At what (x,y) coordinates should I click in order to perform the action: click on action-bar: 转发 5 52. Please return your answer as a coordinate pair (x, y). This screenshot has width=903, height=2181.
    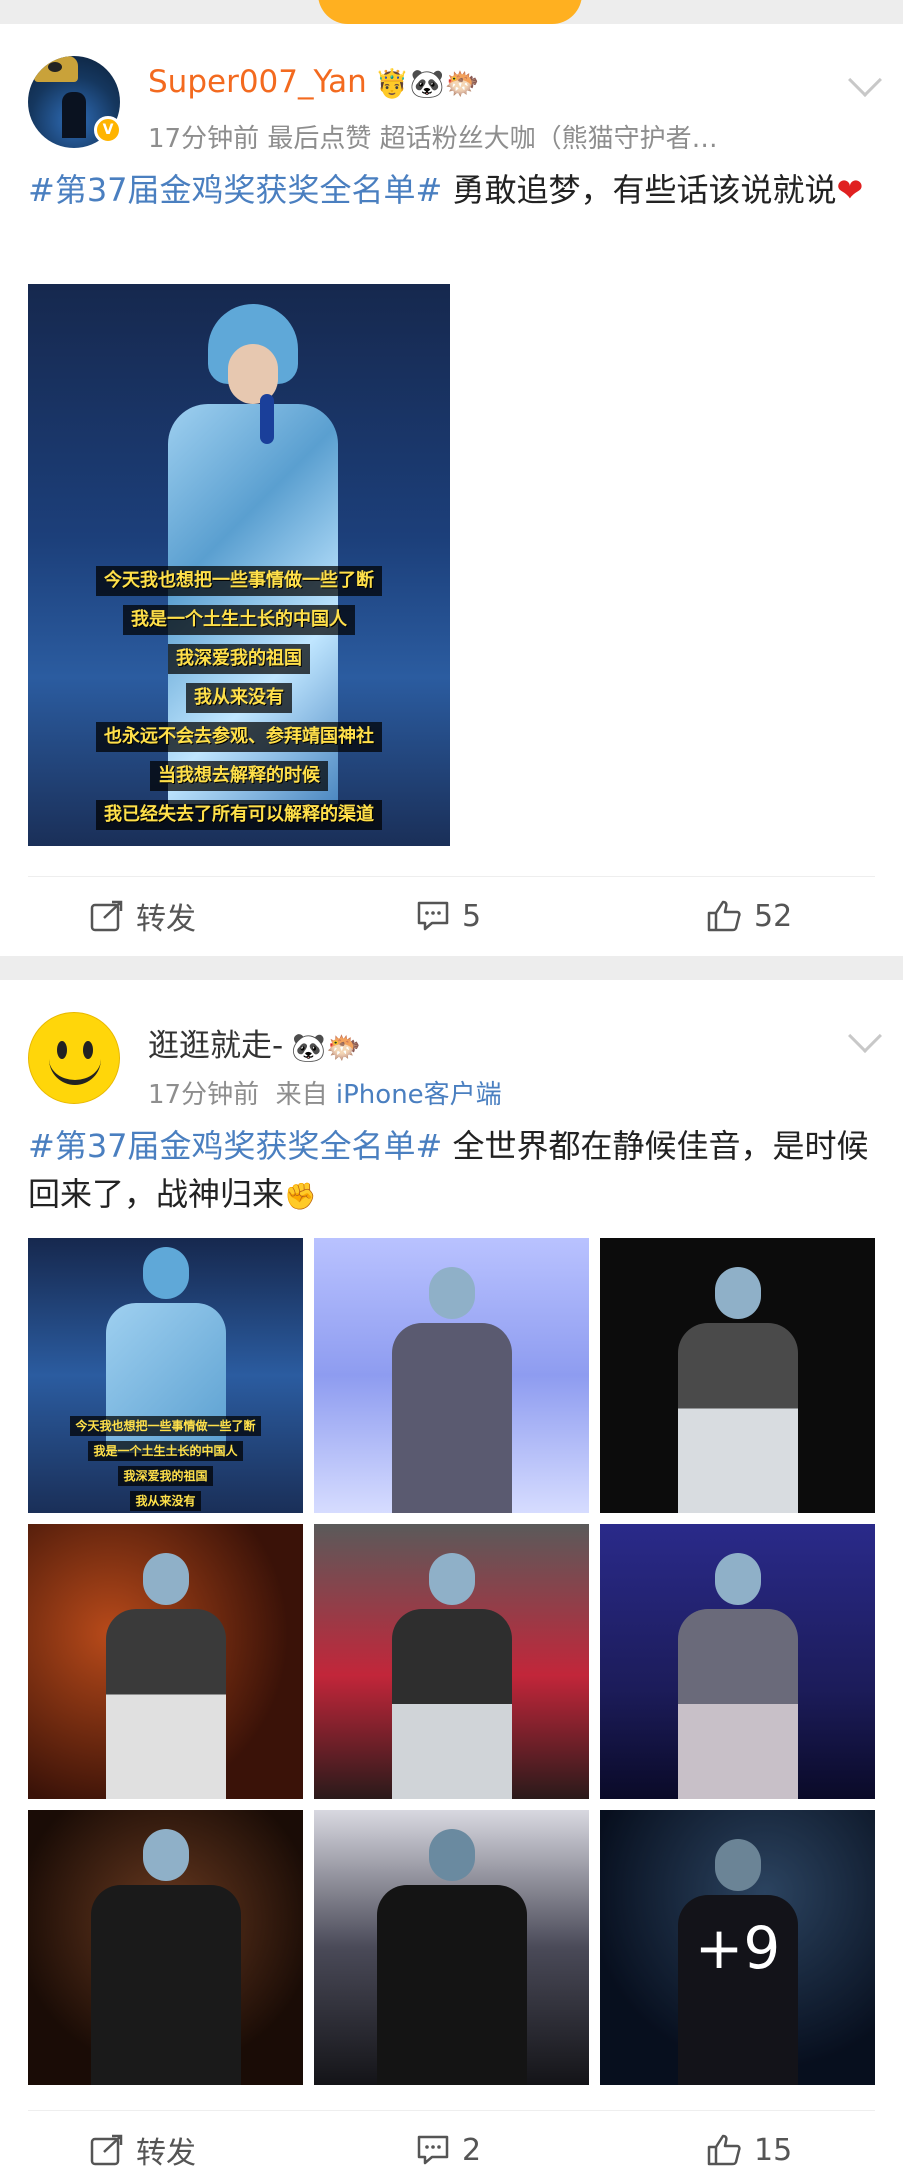
    Looking at the image, I should click on (451, 916).